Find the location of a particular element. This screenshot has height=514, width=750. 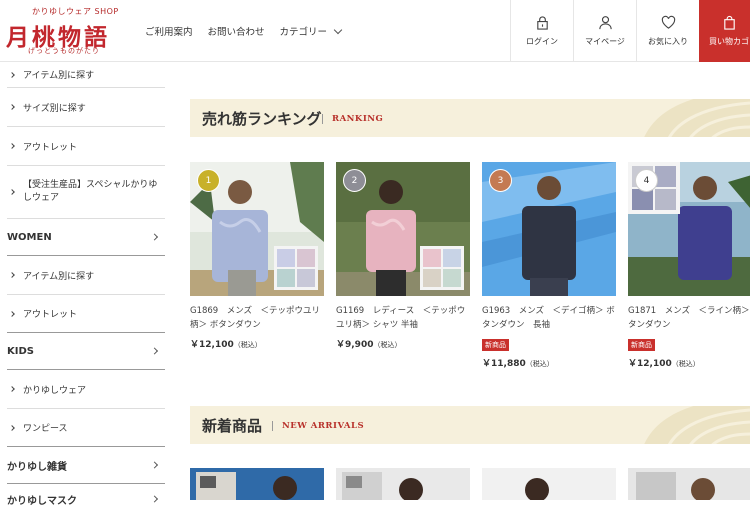

sidebar-item-label: かりゆしウェア is located at coordinates (55, 390).